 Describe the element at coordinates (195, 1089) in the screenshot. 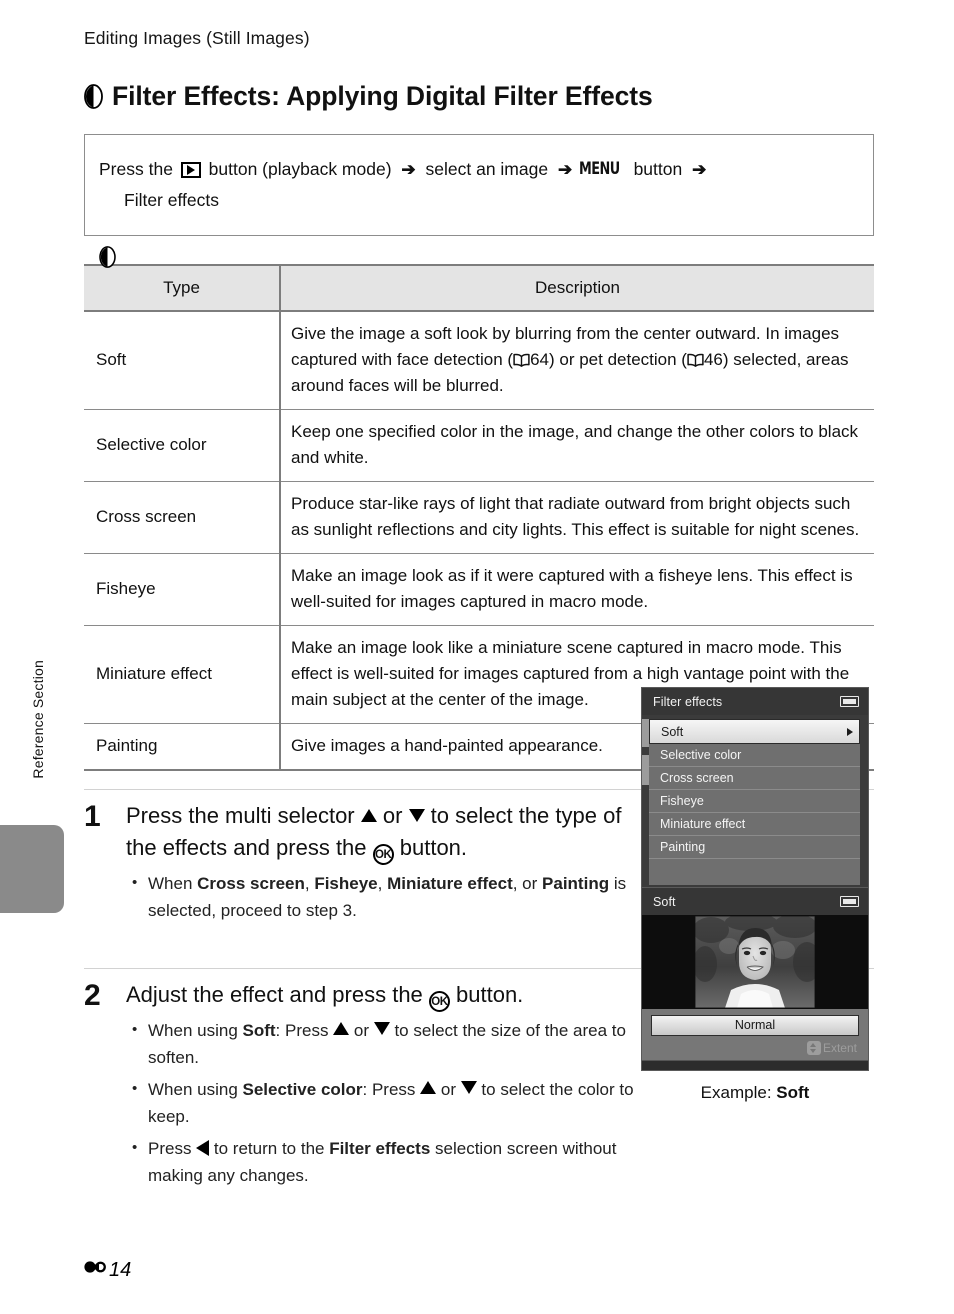

I see `b3-a: When using` at that location.